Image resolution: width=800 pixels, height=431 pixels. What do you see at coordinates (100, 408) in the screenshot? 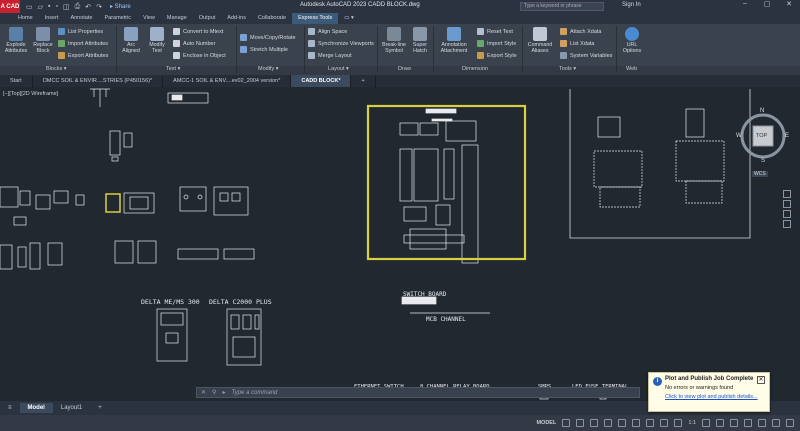
I see `new-layout-button: +` at bounding box center [100, 408].